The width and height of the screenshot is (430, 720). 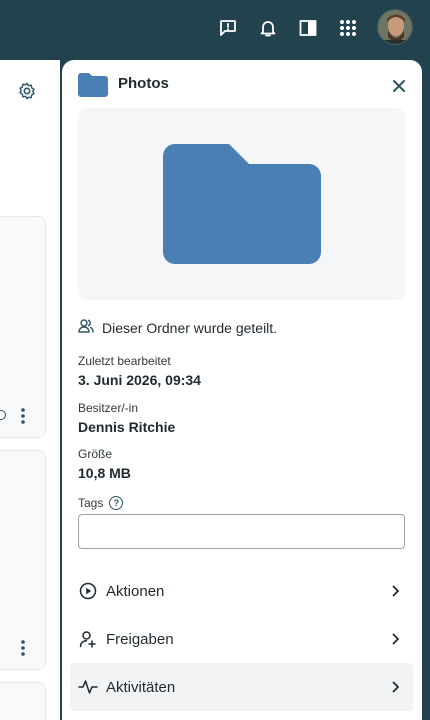 I want to click on large-folder-icon, so click(x=241, y=204).